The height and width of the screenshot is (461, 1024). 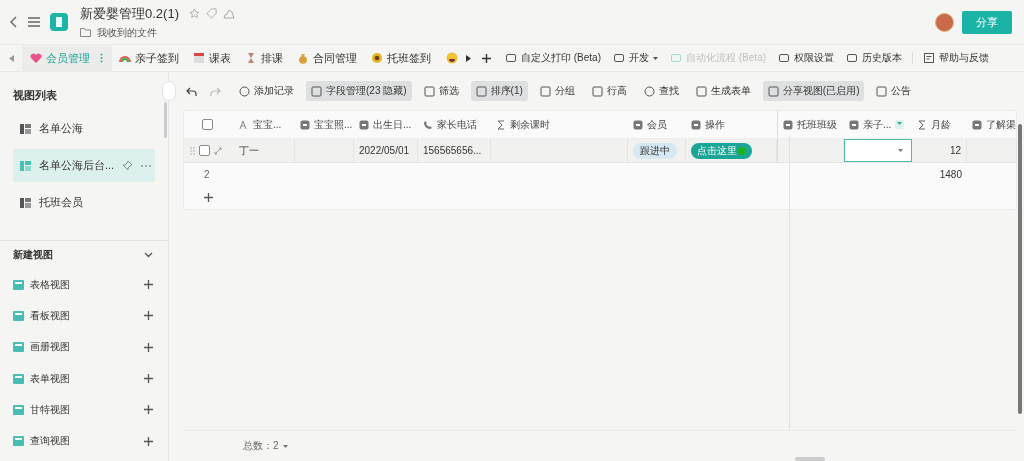 What do you see at coordinates (128, 165) in the screenshot?
I see `pin-icon` at bounding box center [128, 165].